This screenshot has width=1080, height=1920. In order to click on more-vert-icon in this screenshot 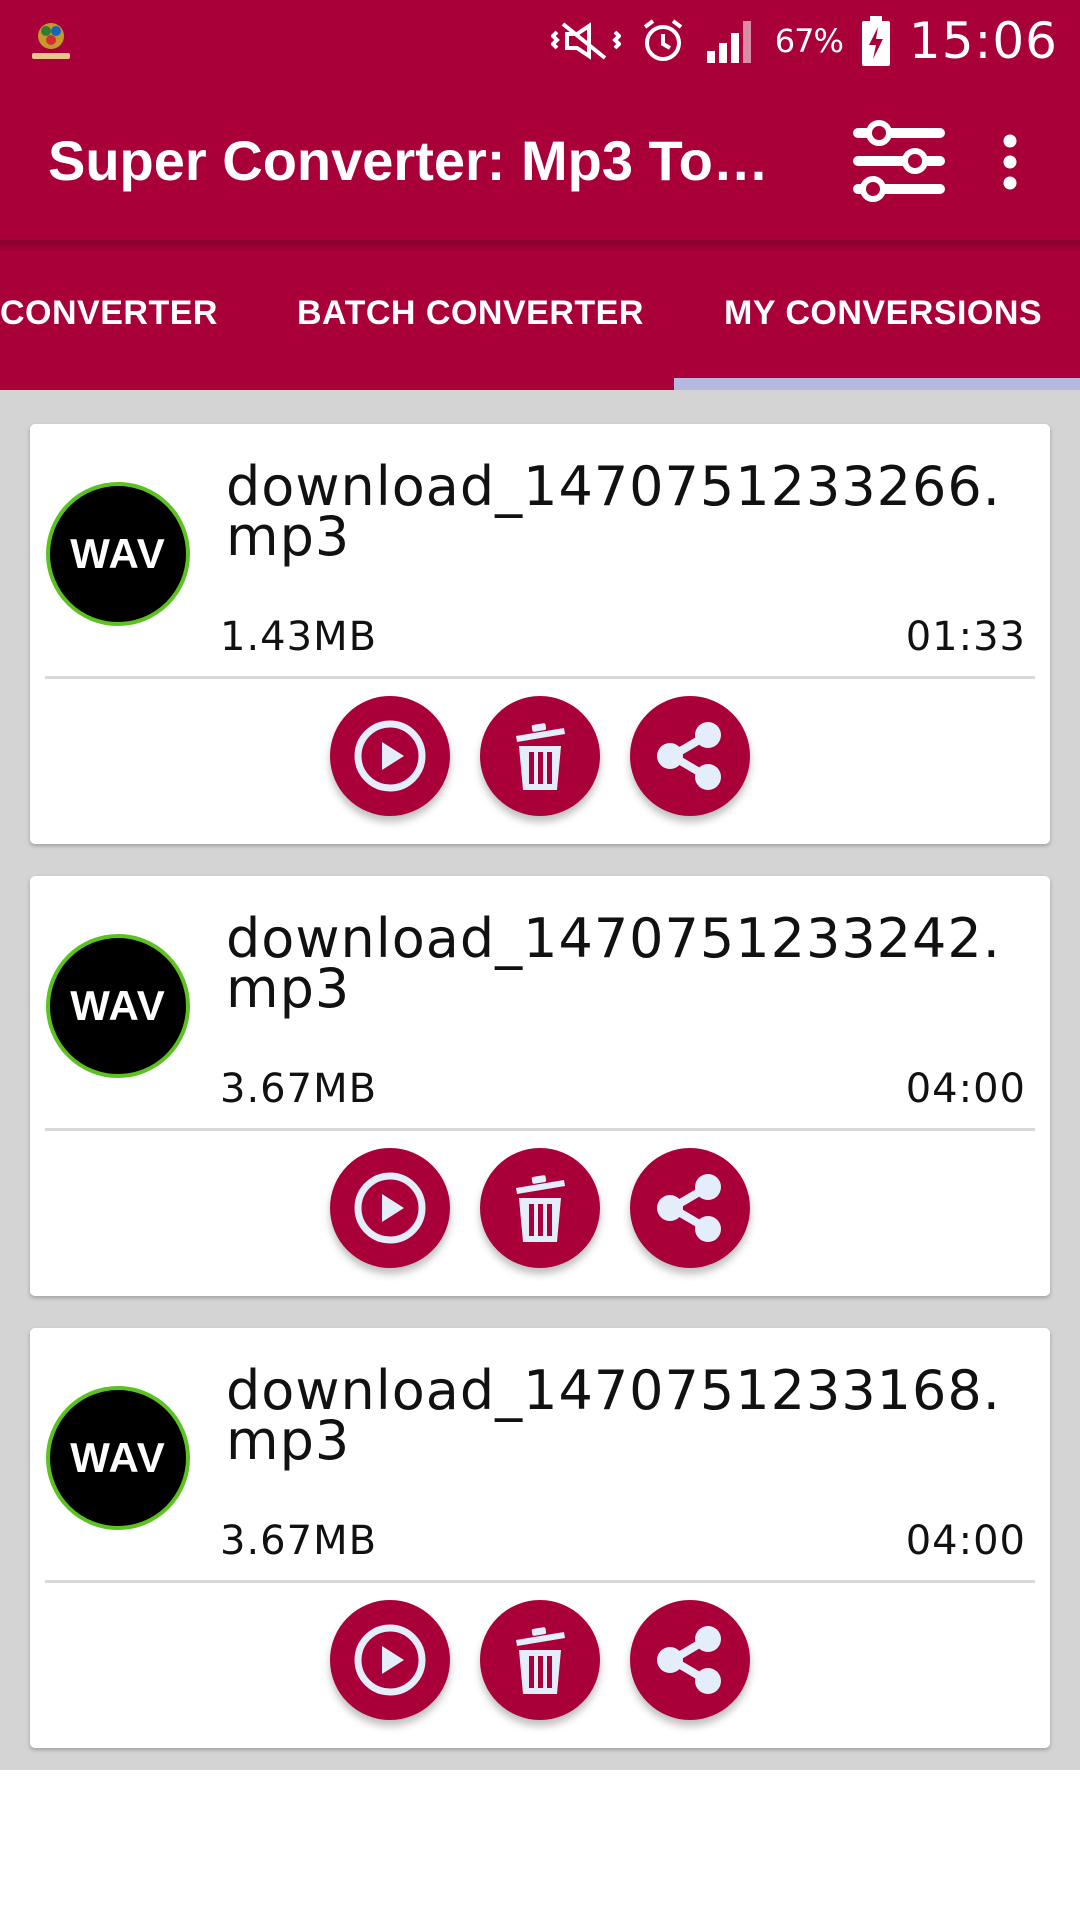, I will do `click(1010, 162)`.